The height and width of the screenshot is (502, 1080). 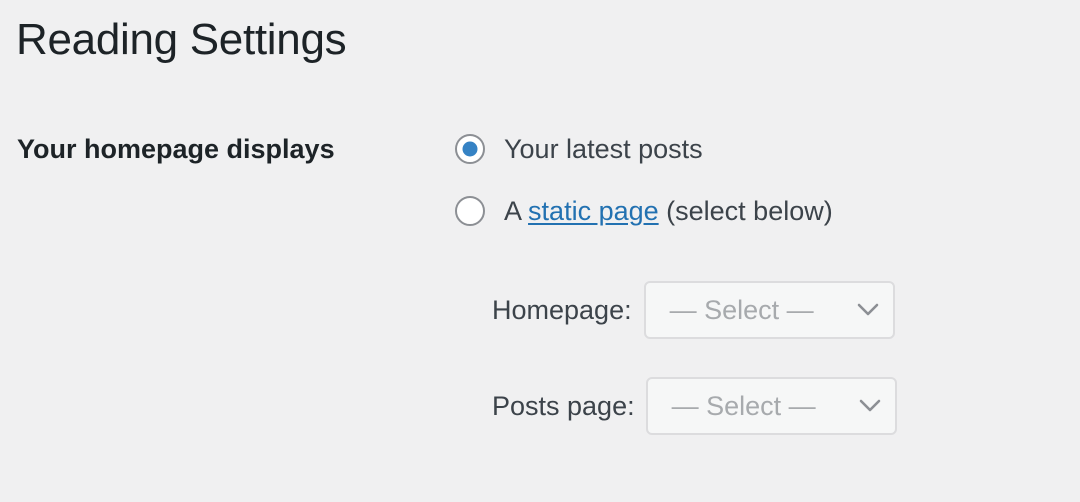 I want to click on static-page-suffix: (select below), so click(x=749, y=211).